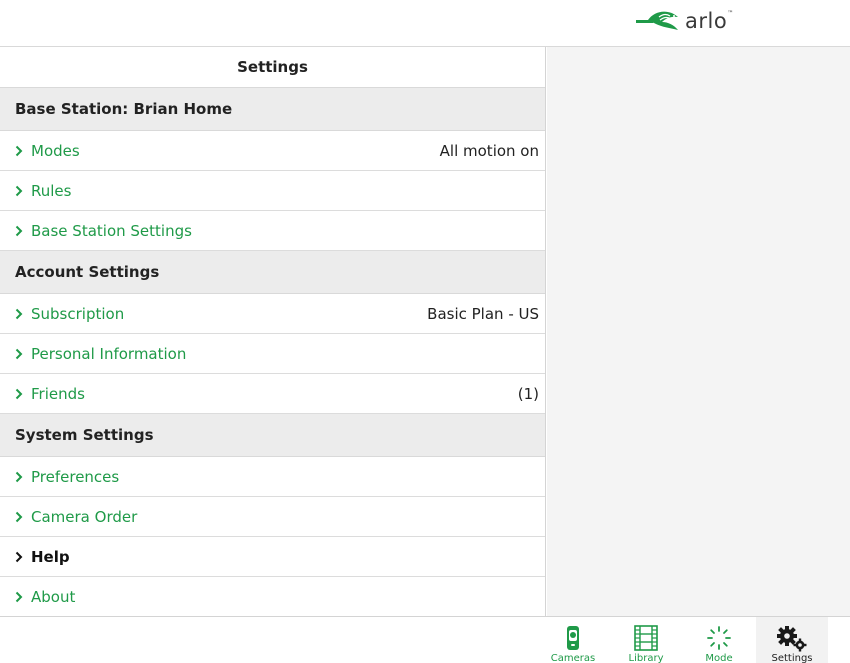  What do you see at coordinates (51, 190) in the screenshot?
I see `settings-item-label: Rules` at bounding box center [51, 190].